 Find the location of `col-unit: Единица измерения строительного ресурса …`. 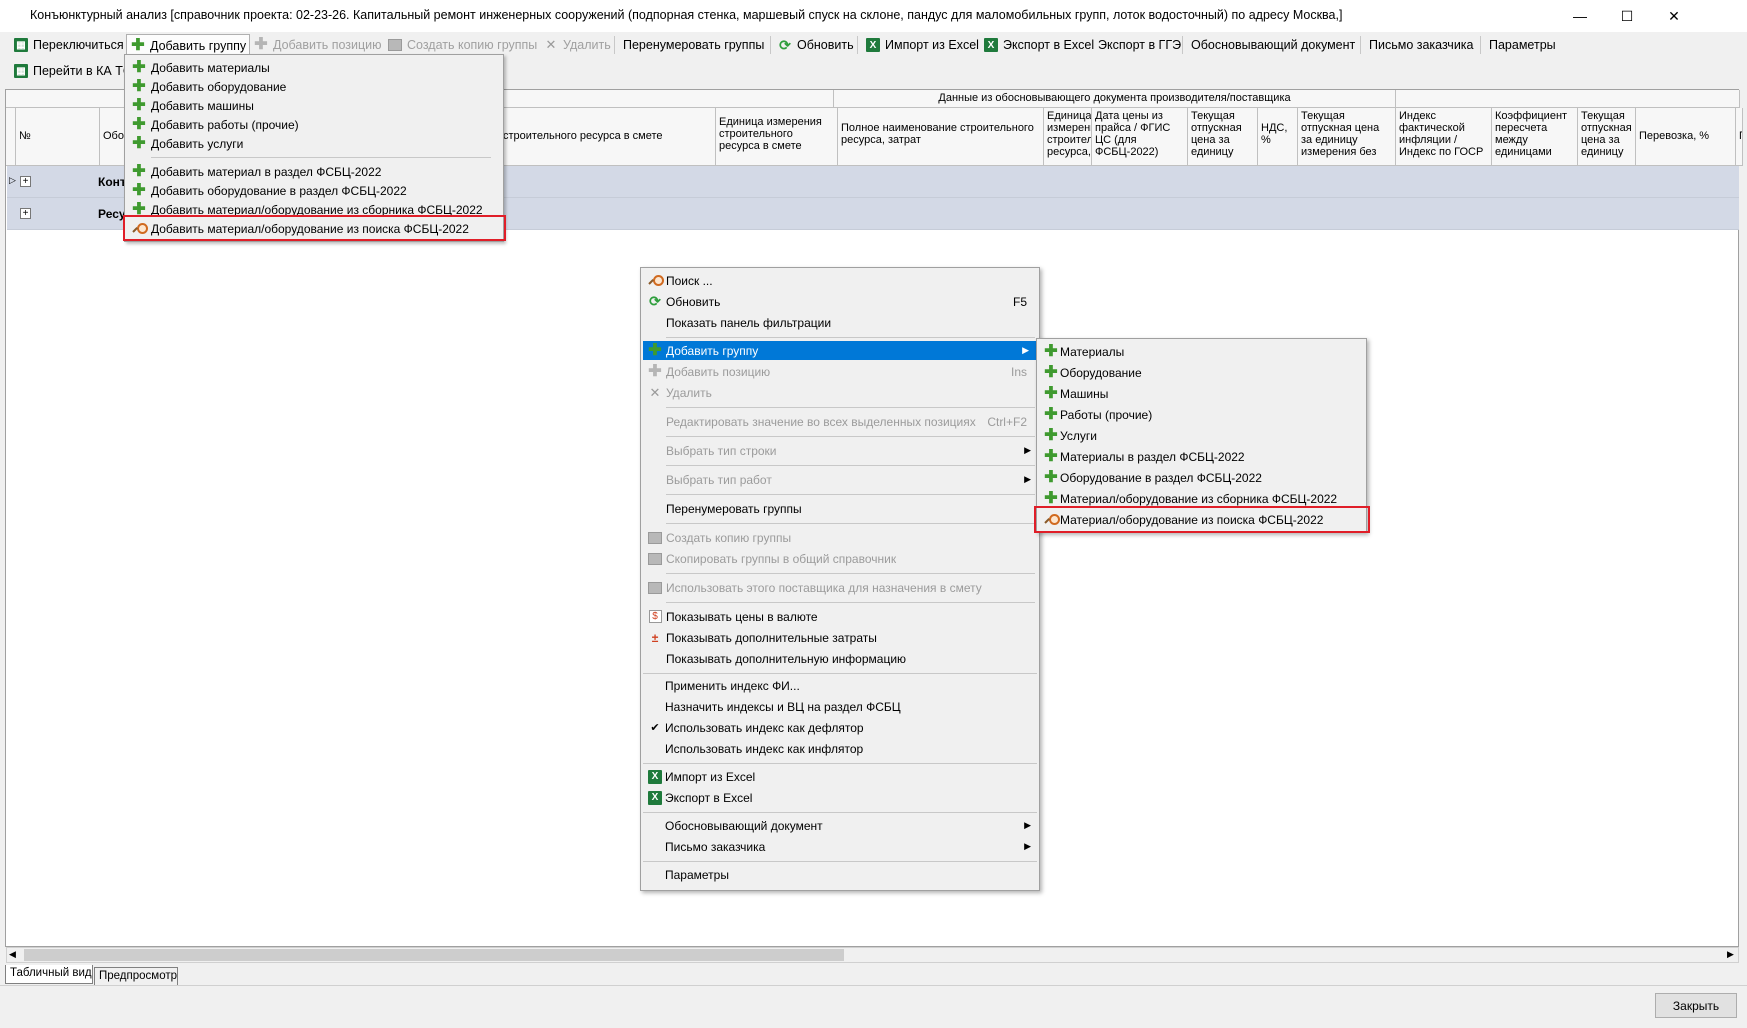

col-unit: Единица измерения строительного ресурса … is located at coordinates (777, 137).